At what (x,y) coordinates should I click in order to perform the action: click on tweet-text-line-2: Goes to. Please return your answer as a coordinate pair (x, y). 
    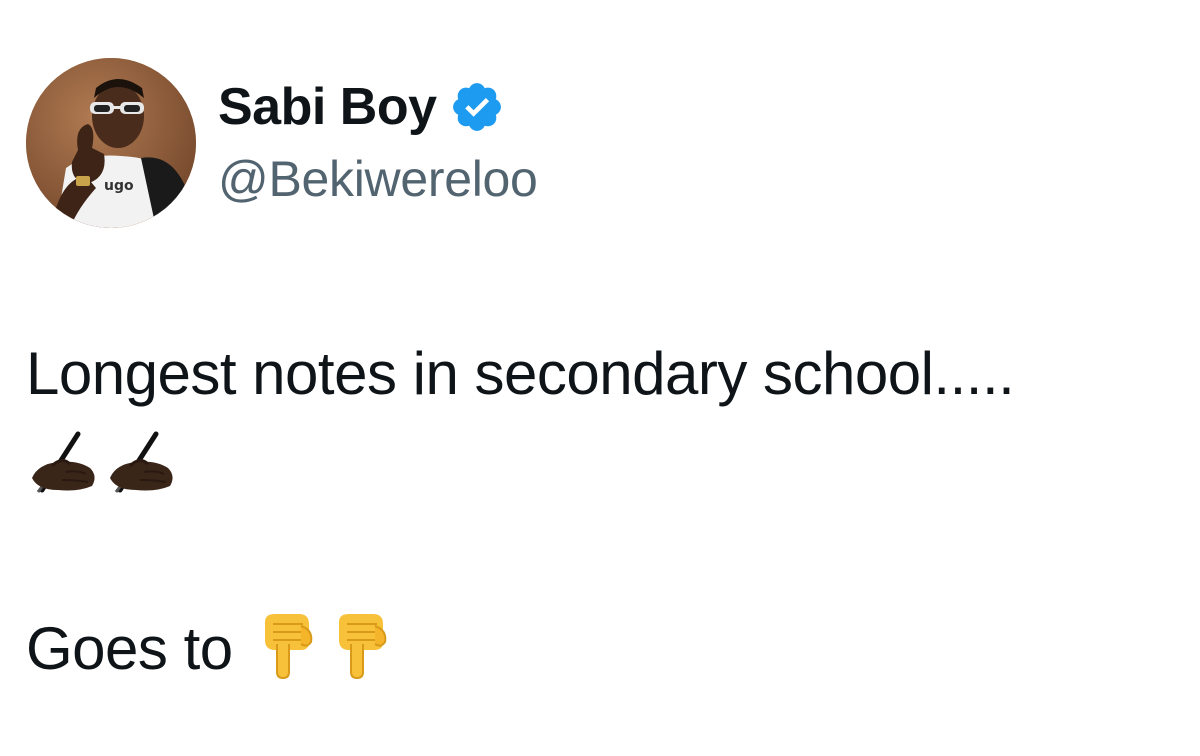
    Looking at the image, I should click on (129, 648).